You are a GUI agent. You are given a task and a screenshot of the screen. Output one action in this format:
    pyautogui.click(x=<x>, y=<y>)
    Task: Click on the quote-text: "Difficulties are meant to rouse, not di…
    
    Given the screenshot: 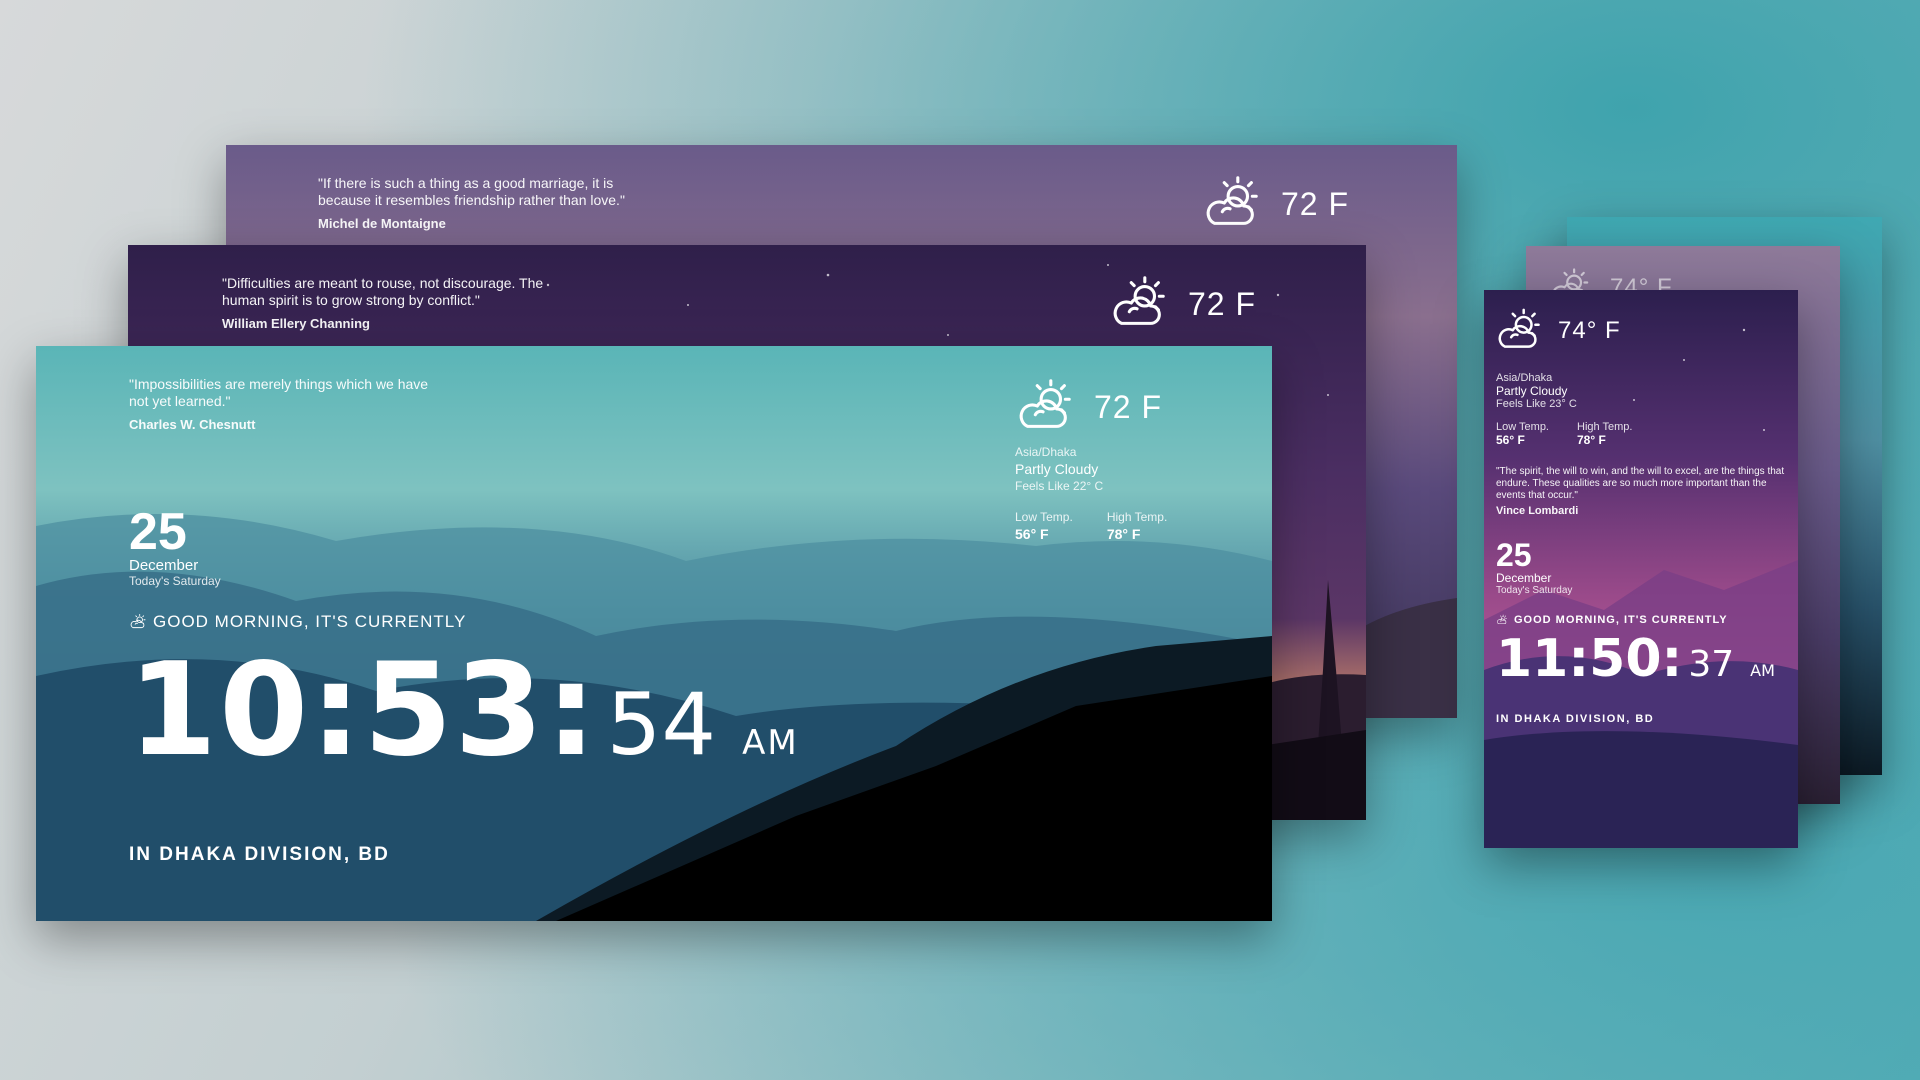 What is the action you would take?
    pyautogui.click(x=387, y=303)
    